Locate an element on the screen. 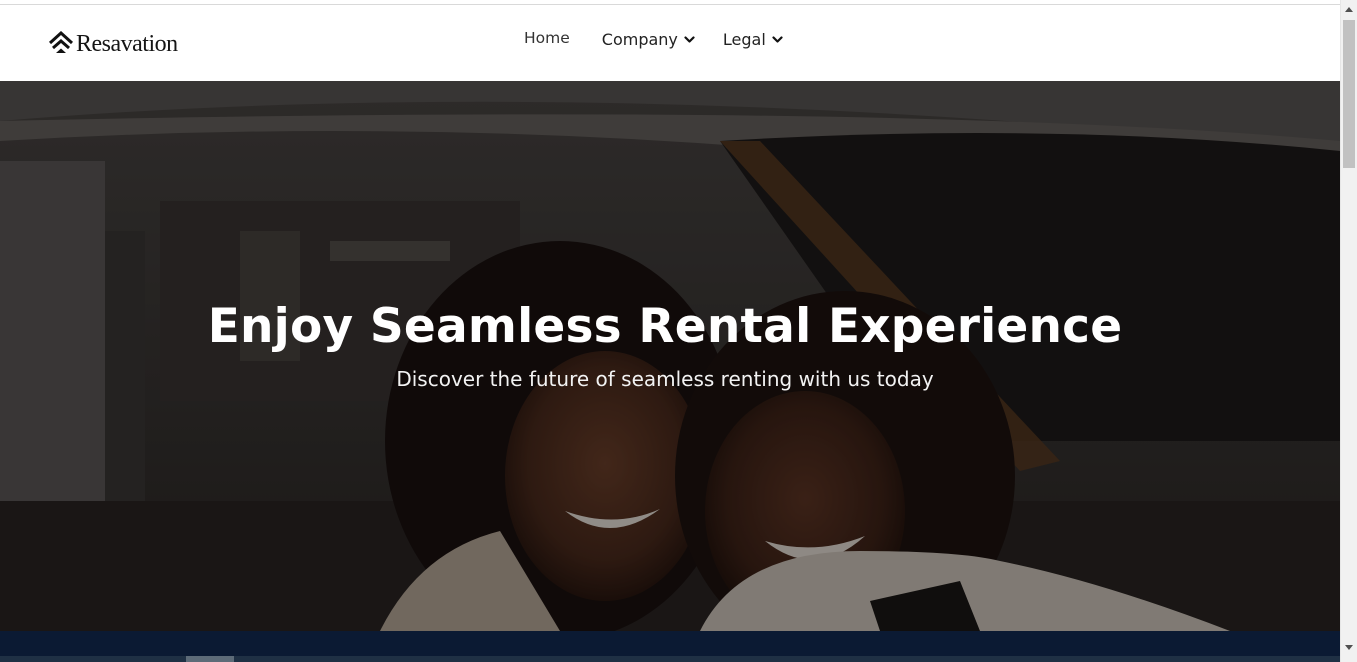 The width and height of the screenshot is (1357, 662). nav-home-label: Home is located at coordinates (547, 38).